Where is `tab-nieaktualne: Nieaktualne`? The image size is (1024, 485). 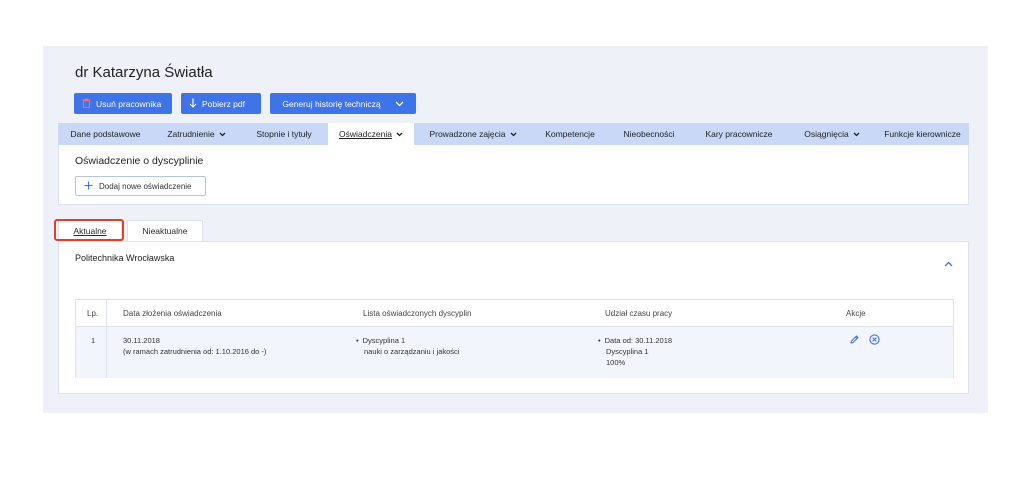
tab-nieaktualne: Nieaktualne is located at coordinates (165, 230).